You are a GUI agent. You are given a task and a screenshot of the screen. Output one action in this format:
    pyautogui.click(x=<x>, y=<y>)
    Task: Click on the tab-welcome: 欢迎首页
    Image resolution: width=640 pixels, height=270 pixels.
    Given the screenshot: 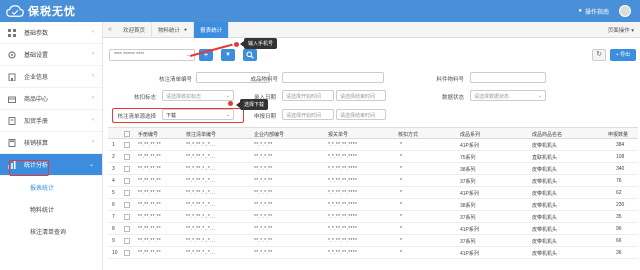 What is the action you would take?
    pyautogui.click(x=135, y=29)
    